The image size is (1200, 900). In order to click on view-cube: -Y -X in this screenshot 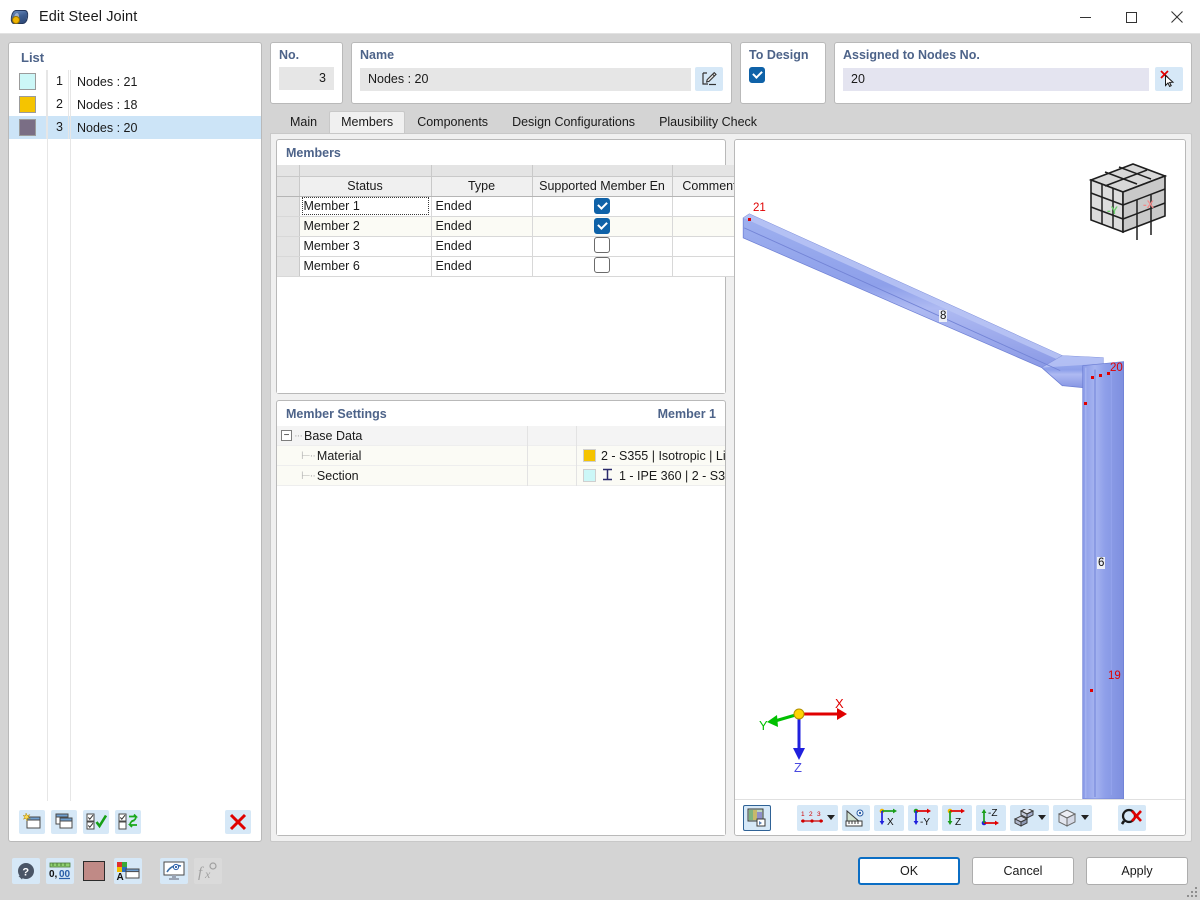, I will do `click(1126, 200)`.